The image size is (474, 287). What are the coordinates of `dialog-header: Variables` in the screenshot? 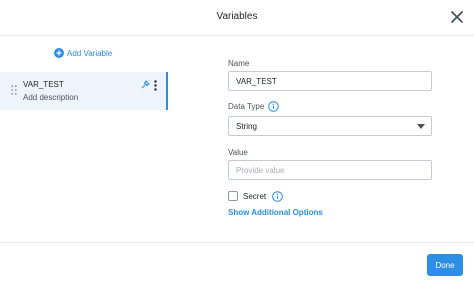 It's located at (237, 18).